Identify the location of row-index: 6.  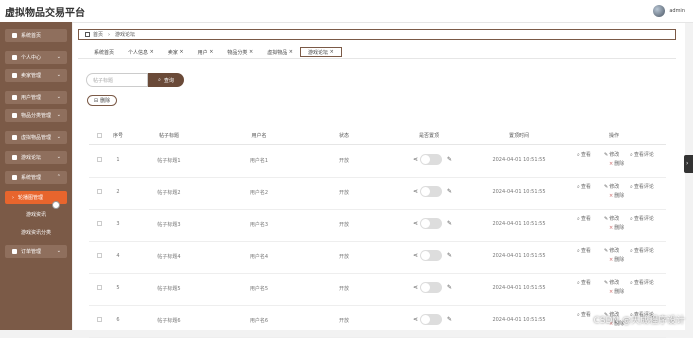
(118, 320).